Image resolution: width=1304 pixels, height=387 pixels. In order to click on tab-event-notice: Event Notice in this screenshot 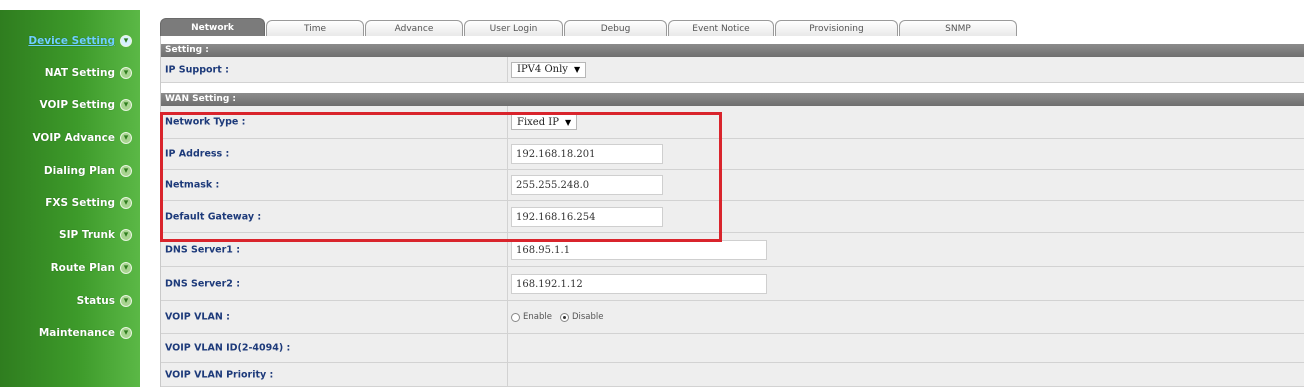, I will do `click(721, 28)`.